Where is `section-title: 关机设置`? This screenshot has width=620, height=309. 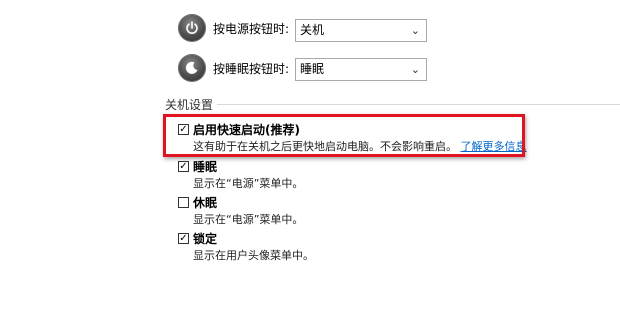
section-title: 关机设置 is located at coordinates (191, 104).